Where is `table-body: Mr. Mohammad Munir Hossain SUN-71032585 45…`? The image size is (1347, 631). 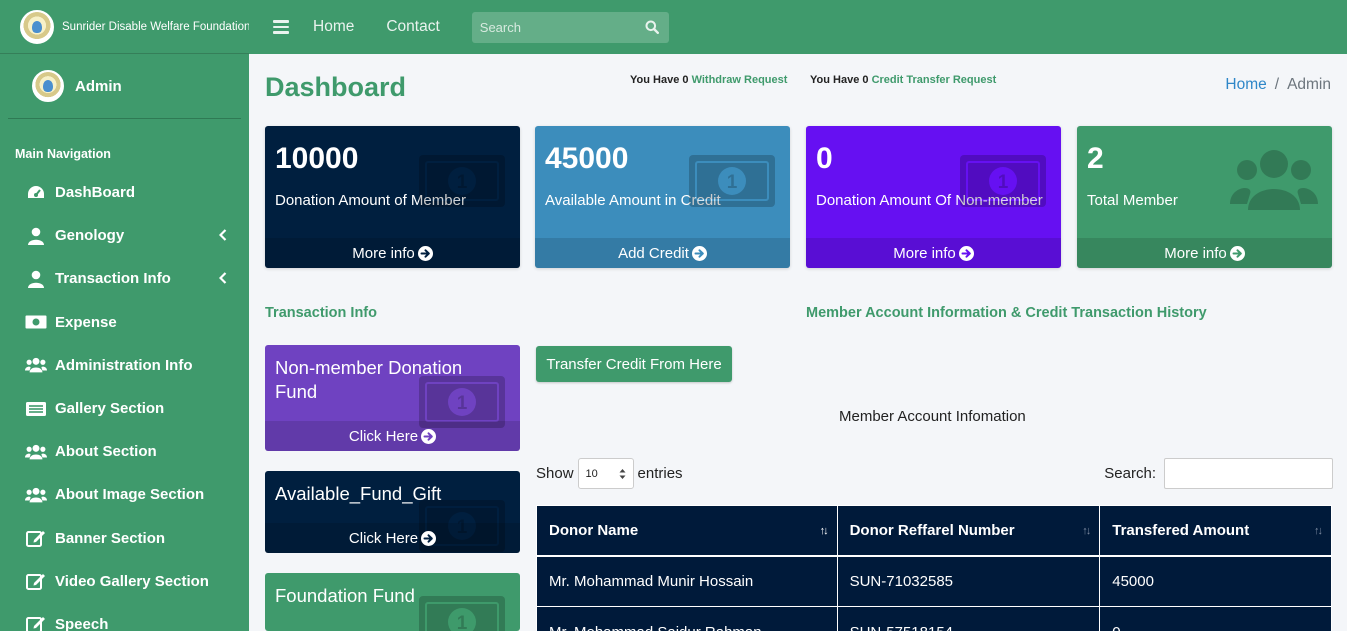
table-body: Mr. Mohammad Munir Hossain SUN-71032585 45… is located at coordinates (934, 593).